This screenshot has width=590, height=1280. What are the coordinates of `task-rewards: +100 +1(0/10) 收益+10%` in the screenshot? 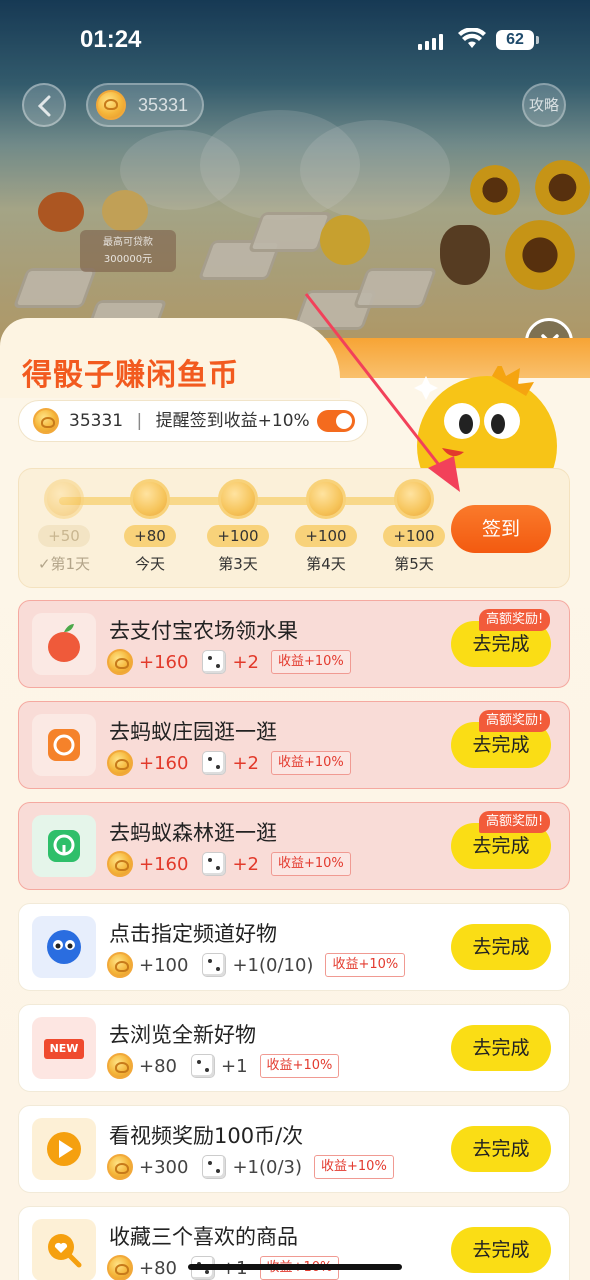 It's located at (256, 965).